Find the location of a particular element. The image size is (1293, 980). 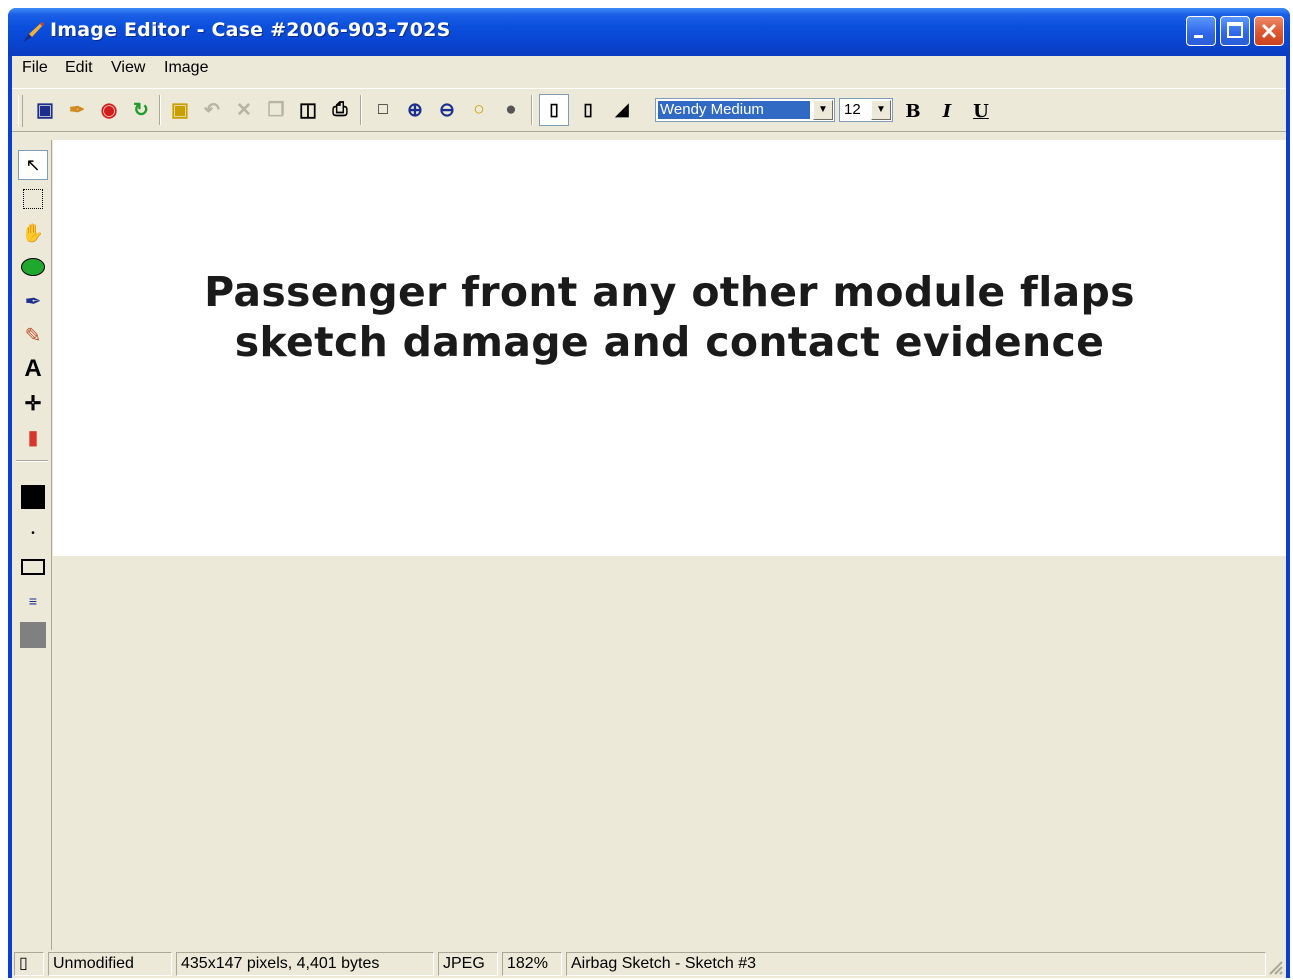

menu-bar: File Edit View Image is located at coordinates (649, 69).